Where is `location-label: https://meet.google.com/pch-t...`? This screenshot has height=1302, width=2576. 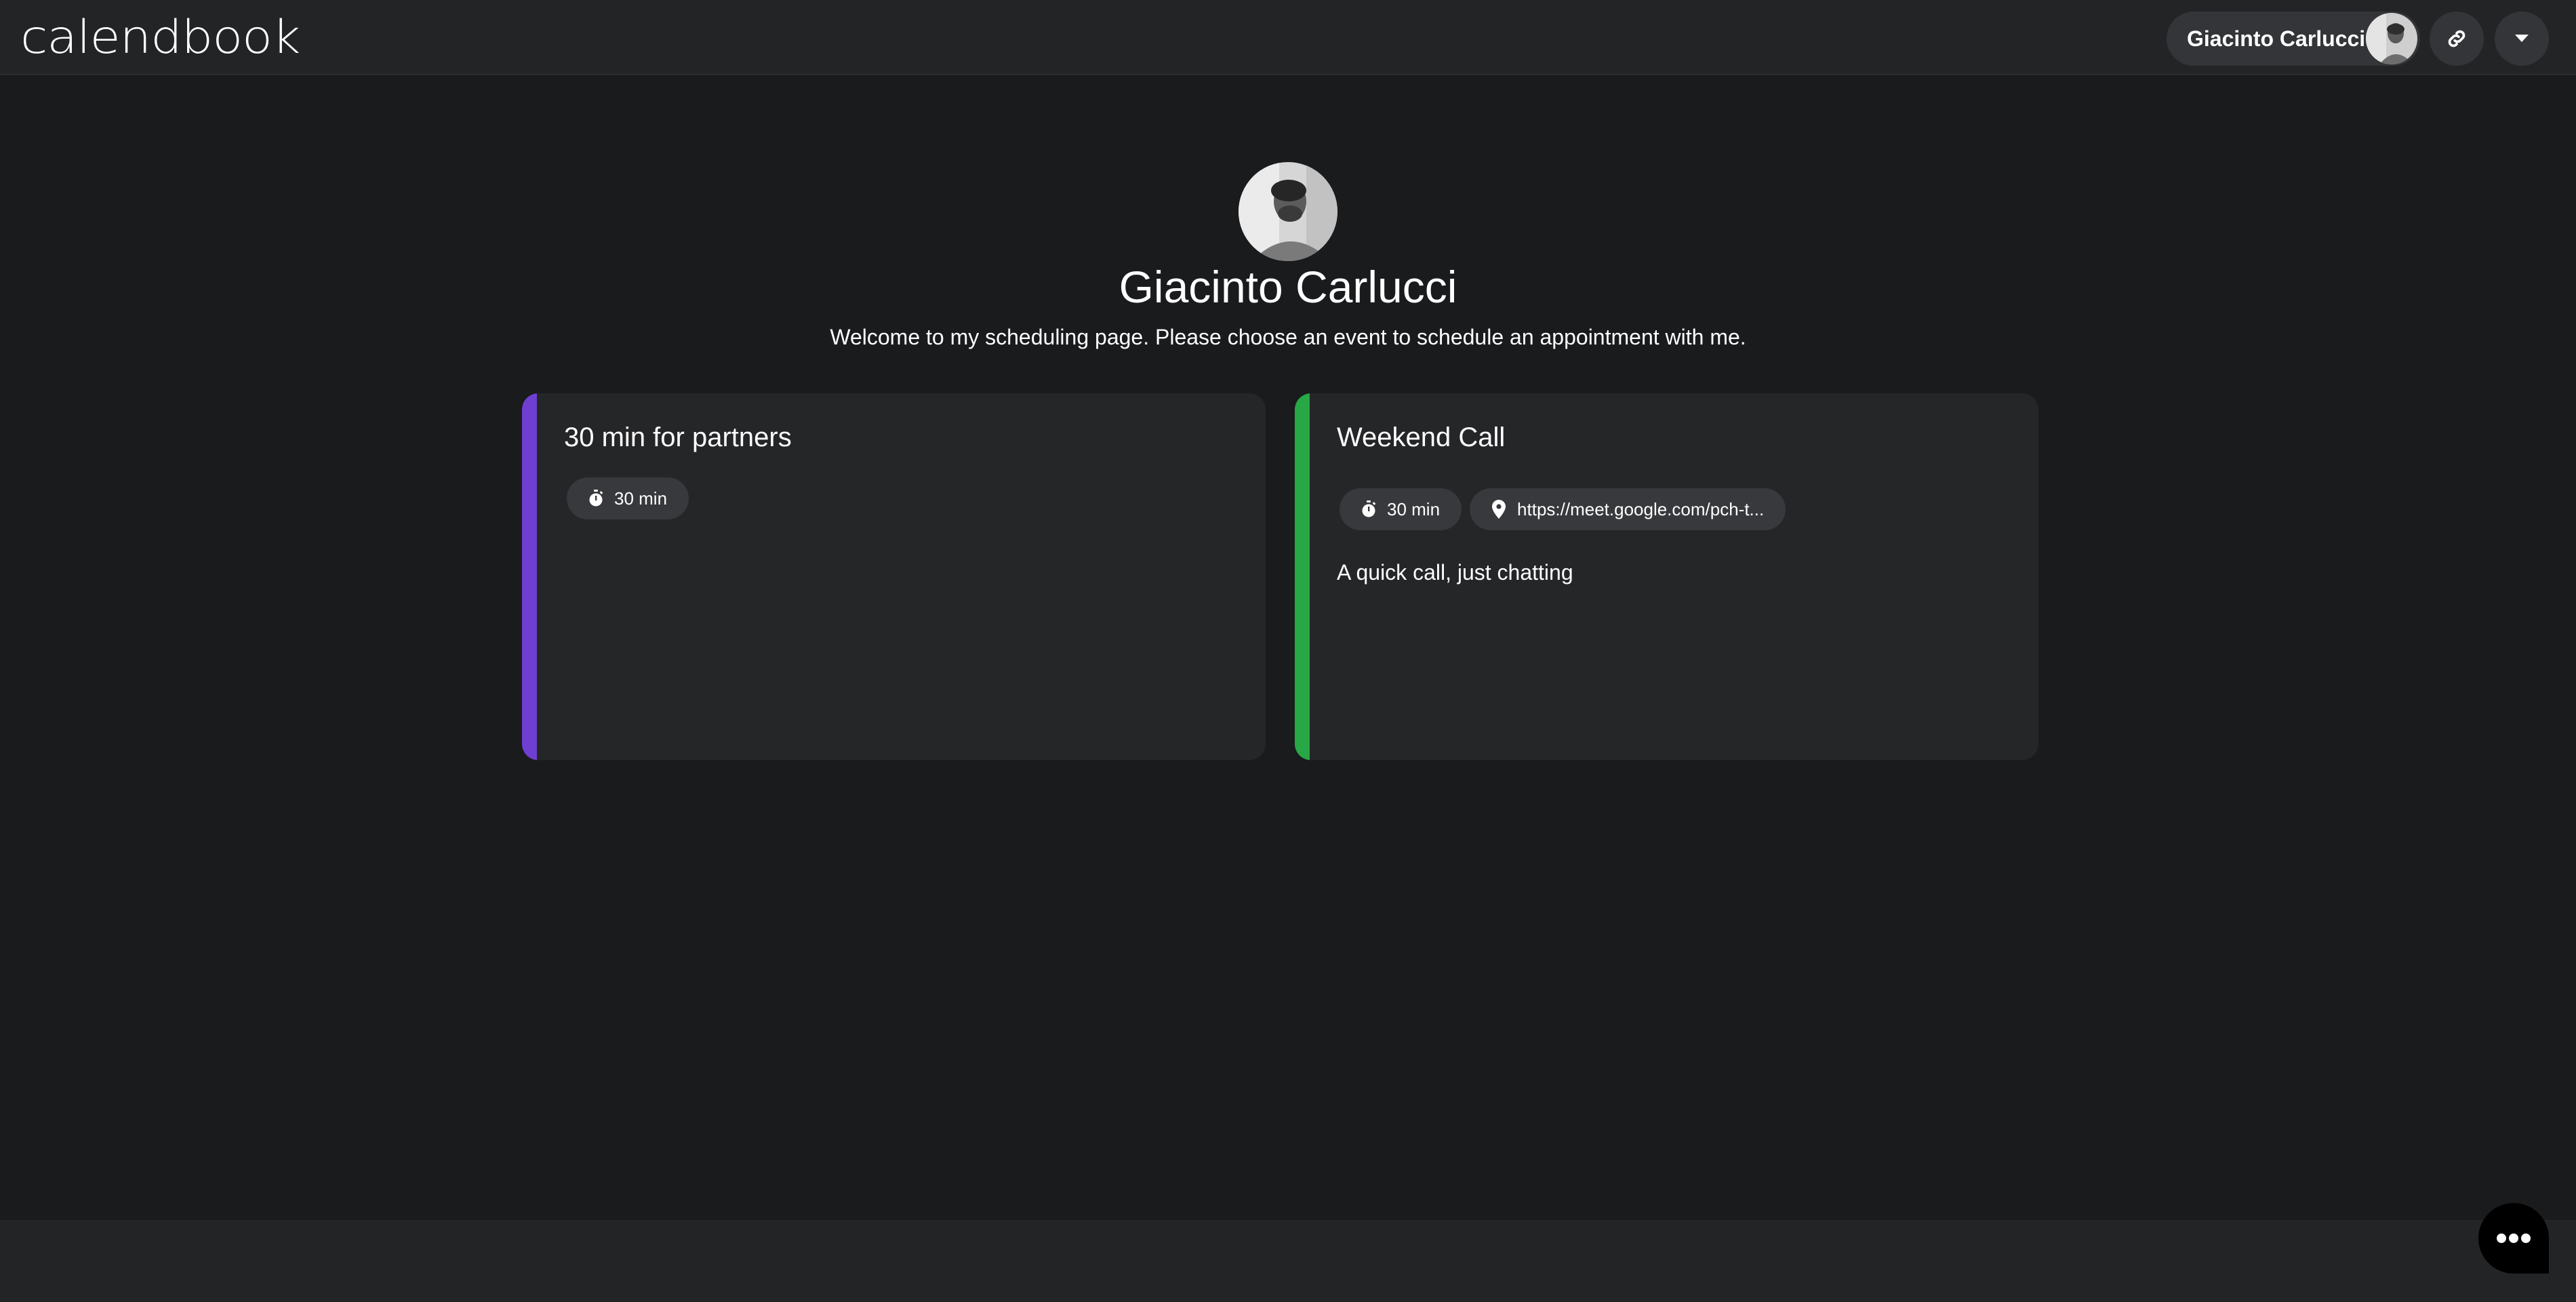 location-label: https://meet.google.com/pch-t... is located at coordinates (1641, 508).